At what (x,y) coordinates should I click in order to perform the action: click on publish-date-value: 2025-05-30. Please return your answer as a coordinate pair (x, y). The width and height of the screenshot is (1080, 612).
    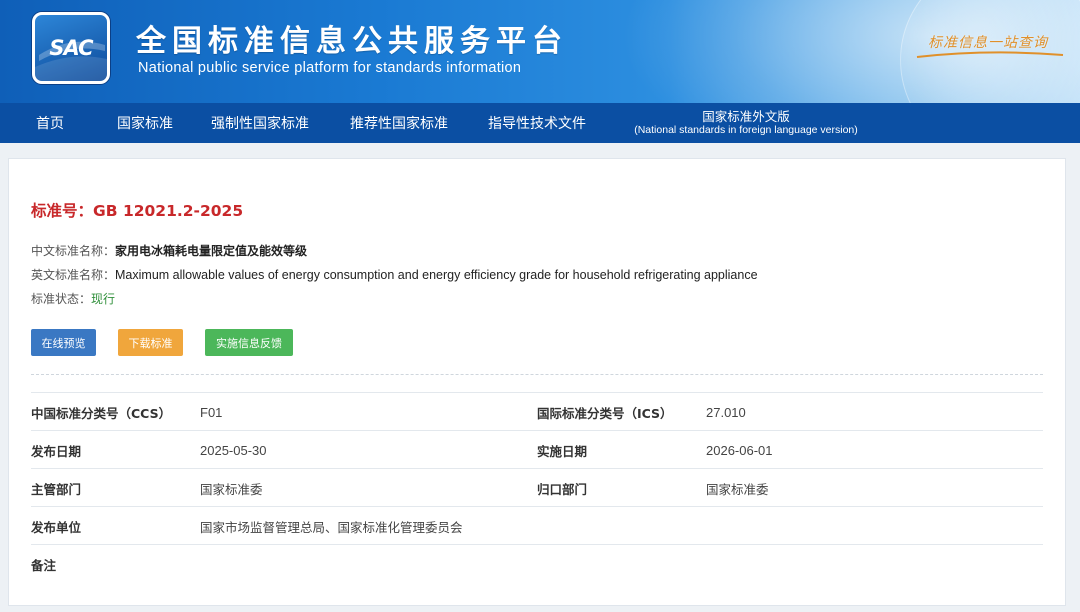
    Looking at the image, I should click on (233, 450).